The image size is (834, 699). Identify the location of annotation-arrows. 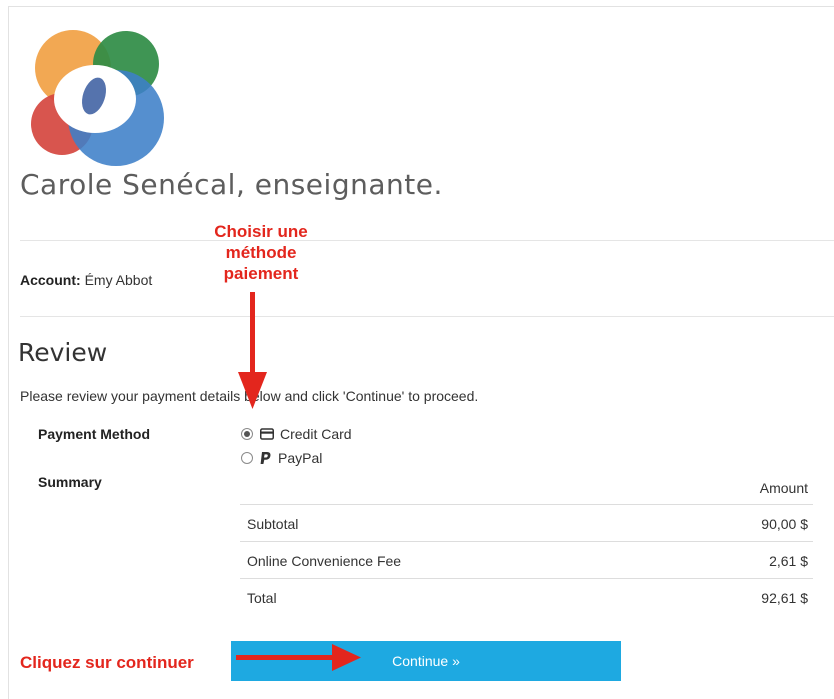
(298, 481).